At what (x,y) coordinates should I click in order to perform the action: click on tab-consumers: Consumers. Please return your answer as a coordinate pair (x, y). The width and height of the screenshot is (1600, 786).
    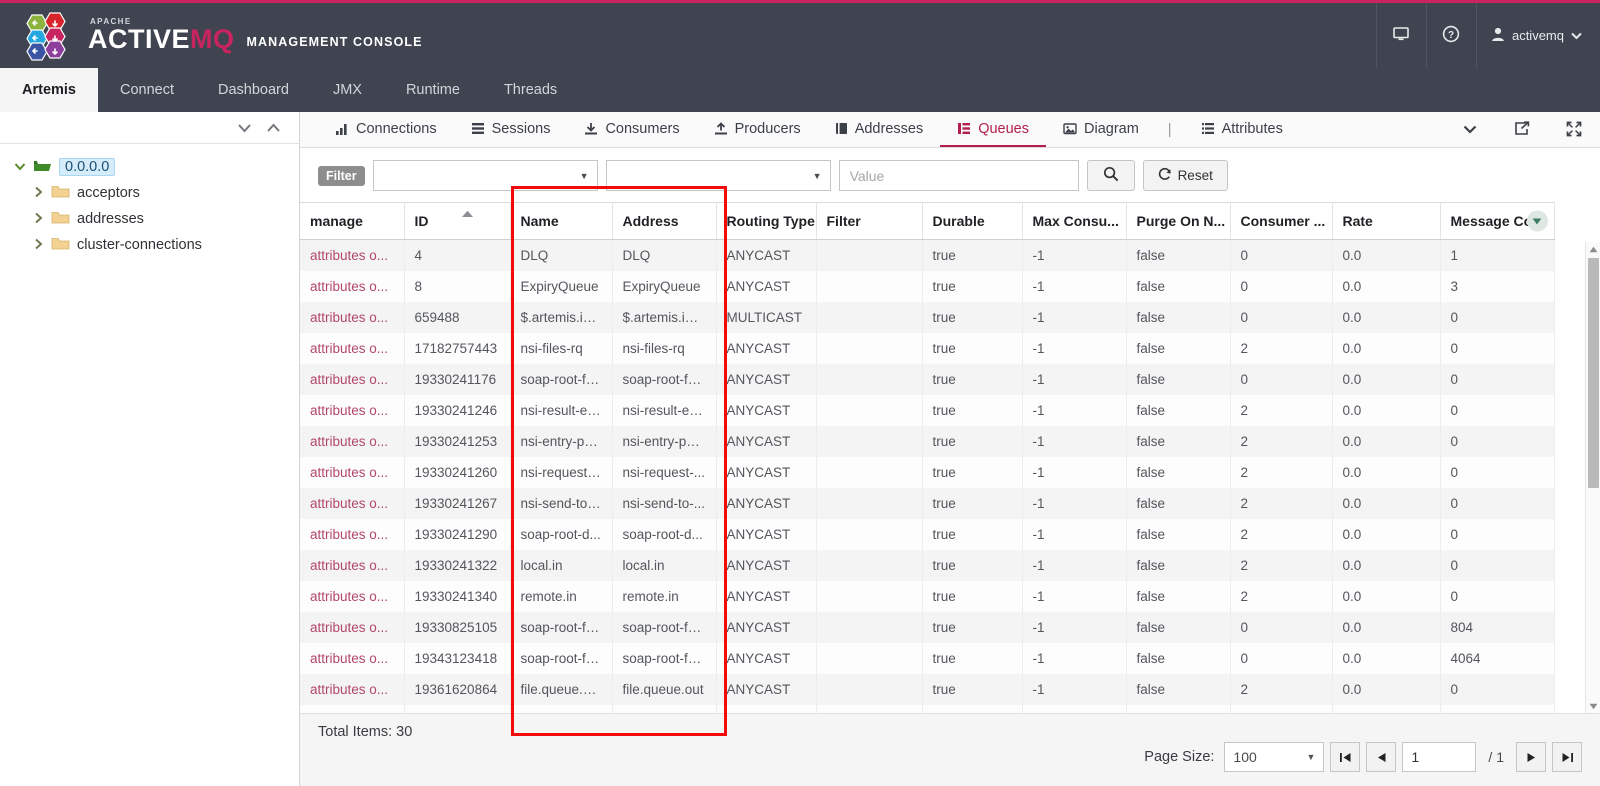
    Looking at the image, I should click on (631, 129).